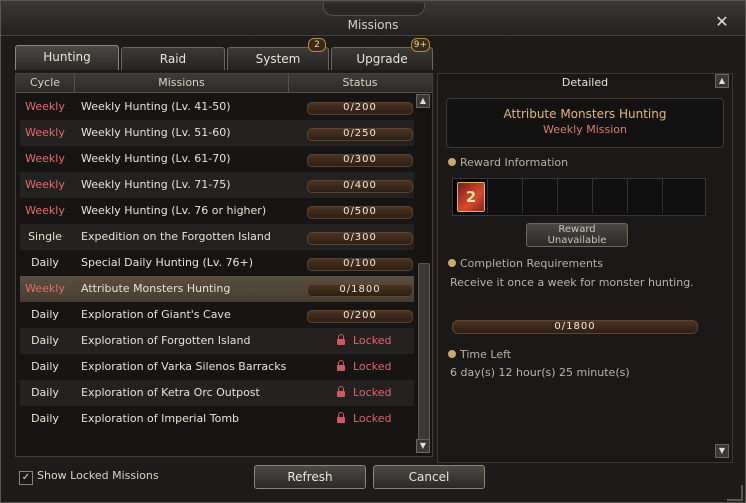 The height and width of the screenshot is (503, 746). Describe the element at coordinates (156, 106) in the screenshot. I see `mission-cell: Weekly Hunting (Lv. 41-50)` at that location.